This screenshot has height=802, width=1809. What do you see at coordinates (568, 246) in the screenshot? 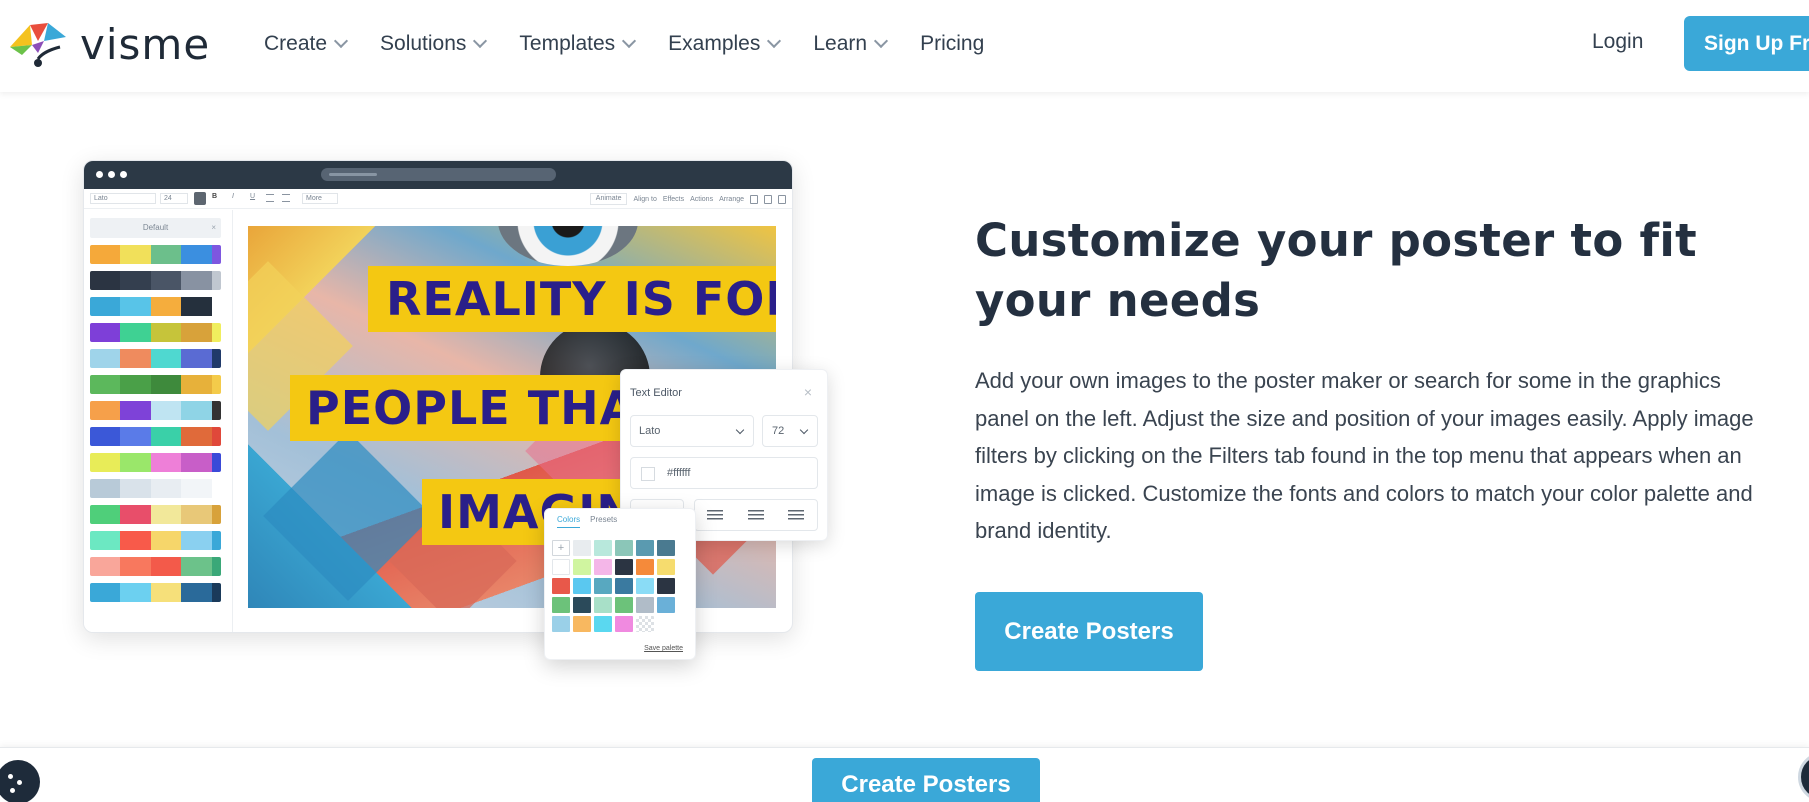
I see `poster-eye-image` at bounding box center [568, 246].